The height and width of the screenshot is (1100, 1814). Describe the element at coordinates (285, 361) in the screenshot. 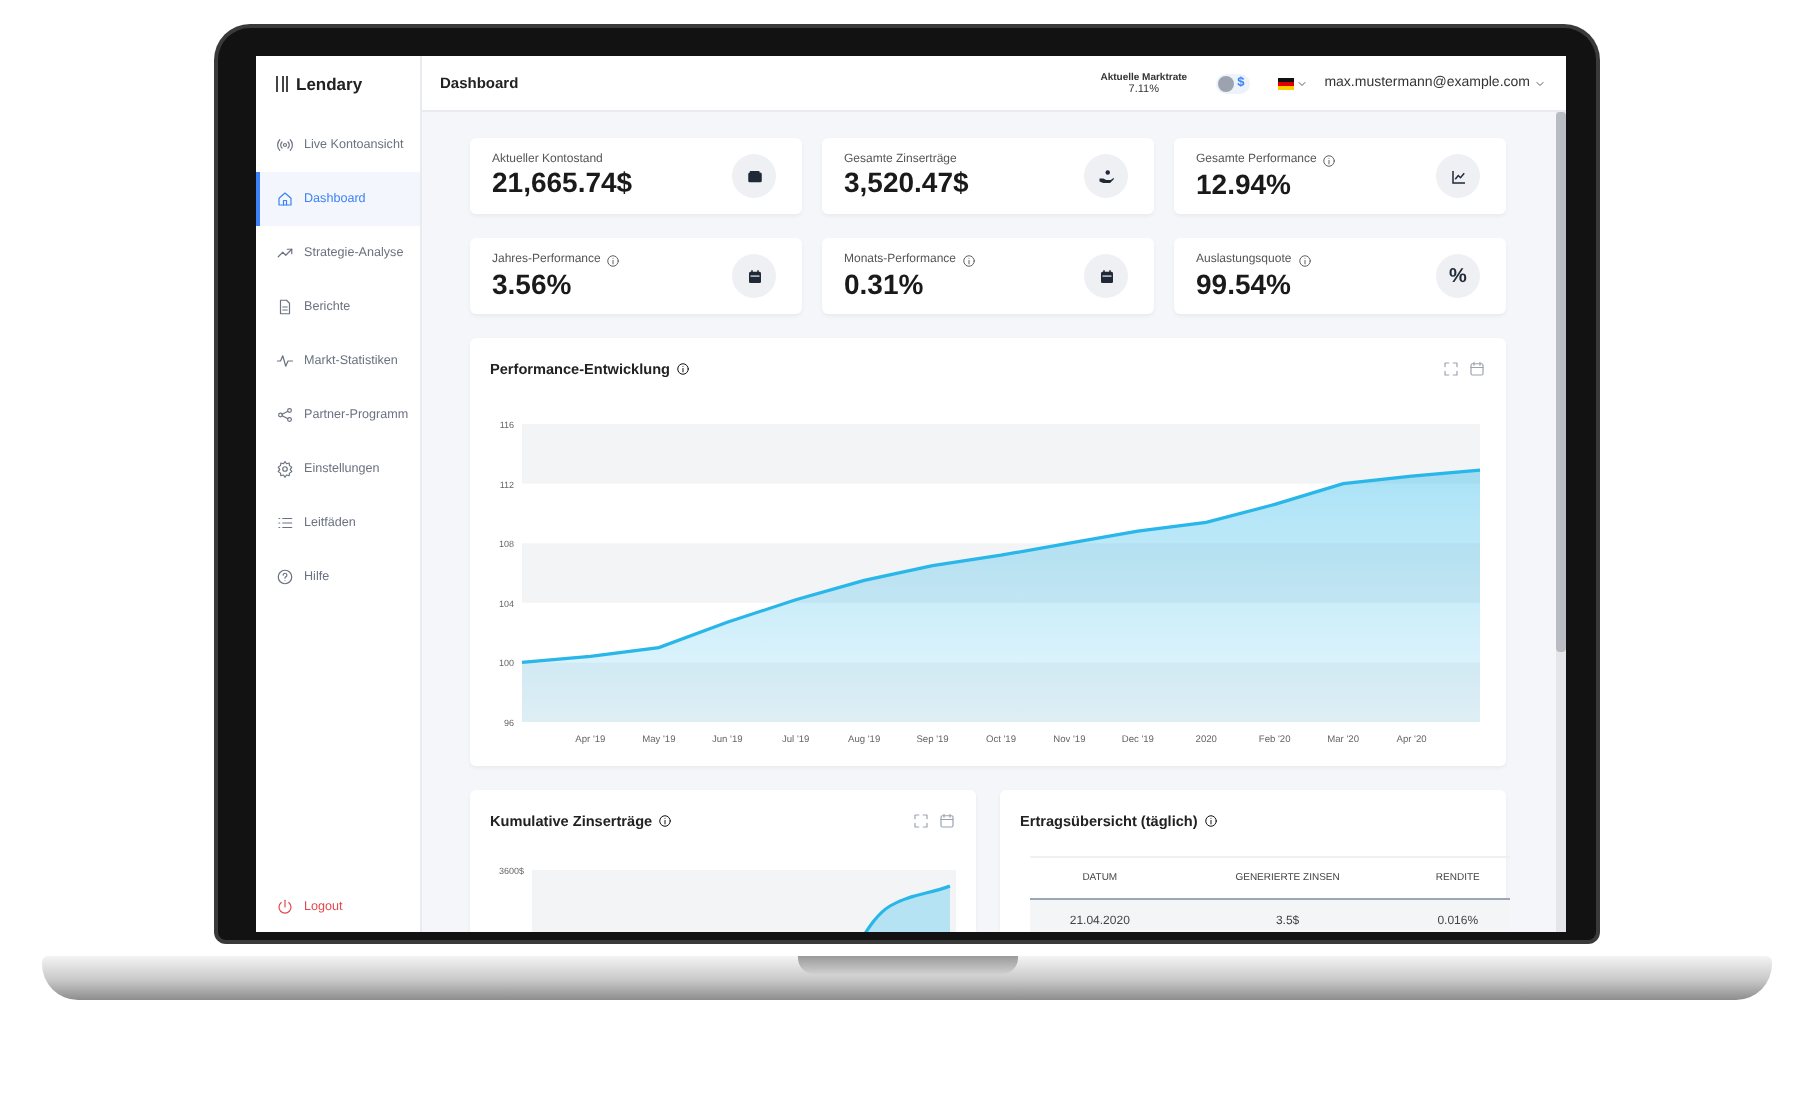

I see `pulse-icon` at that location.